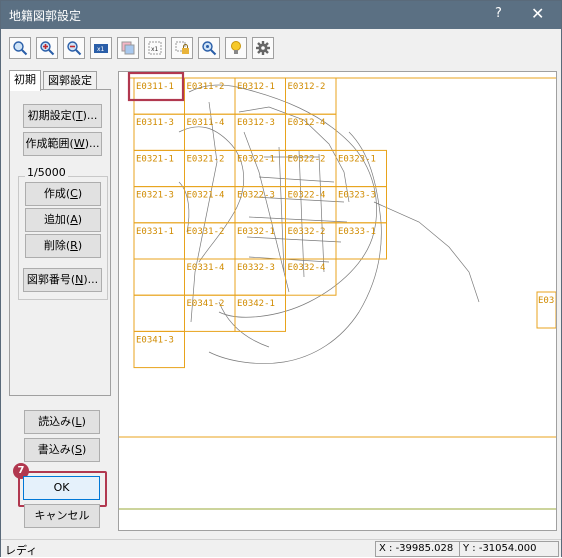 Image resolution: width=562 pixels, height=558 pixels. Describe the element at coordinates (74, 245) in the screenshot. I see `delete-key: R` at that location.